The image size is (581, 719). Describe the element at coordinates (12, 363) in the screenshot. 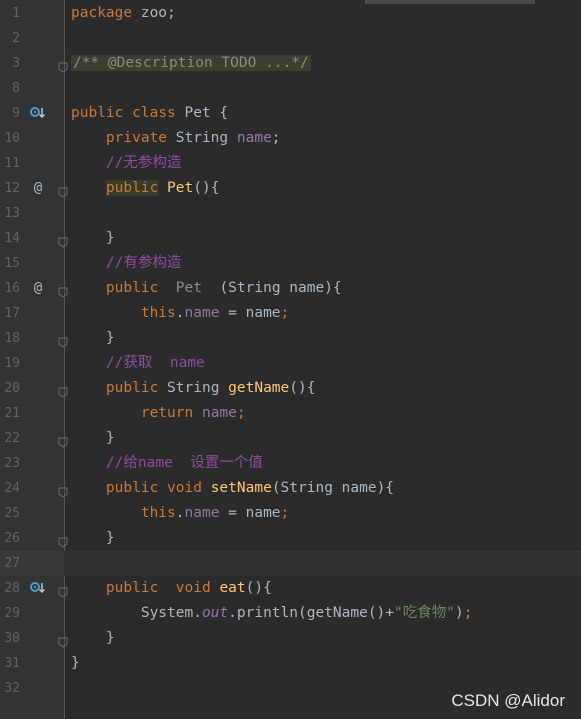

I see `line-number: 19` at that location.